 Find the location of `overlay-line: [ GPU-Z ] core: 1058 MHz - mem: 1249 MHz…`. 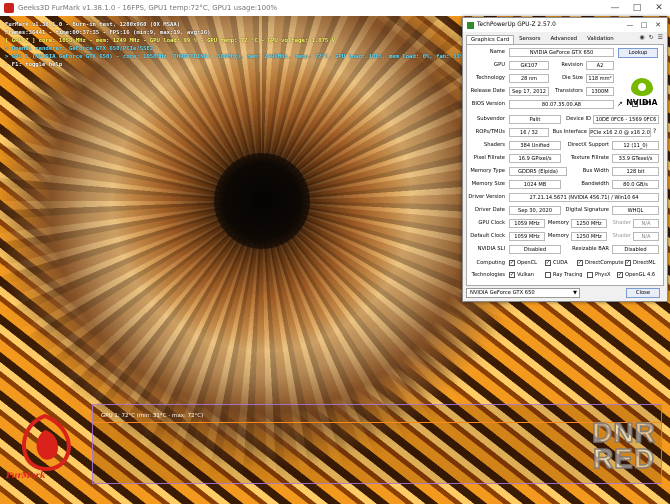

overlay-line: [ GPU-Z ] core: 1058 MHz - mem: 1249 MHz… is located at coordinates (170, 41).